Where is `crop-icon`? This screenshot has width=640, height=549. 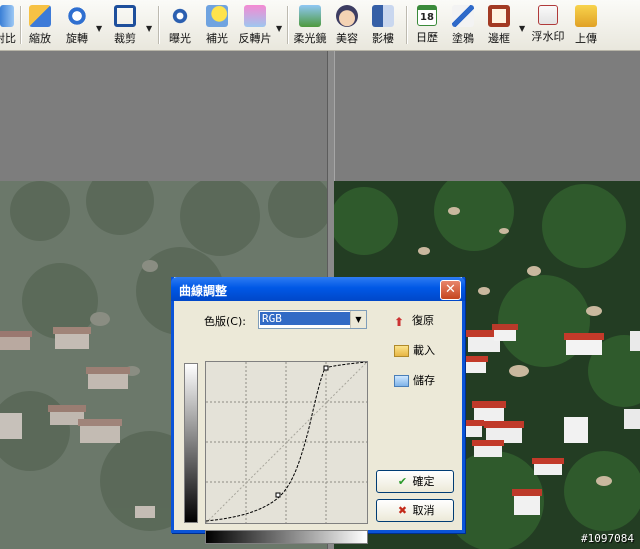
crop-icon is located at coordinates (125, 16).